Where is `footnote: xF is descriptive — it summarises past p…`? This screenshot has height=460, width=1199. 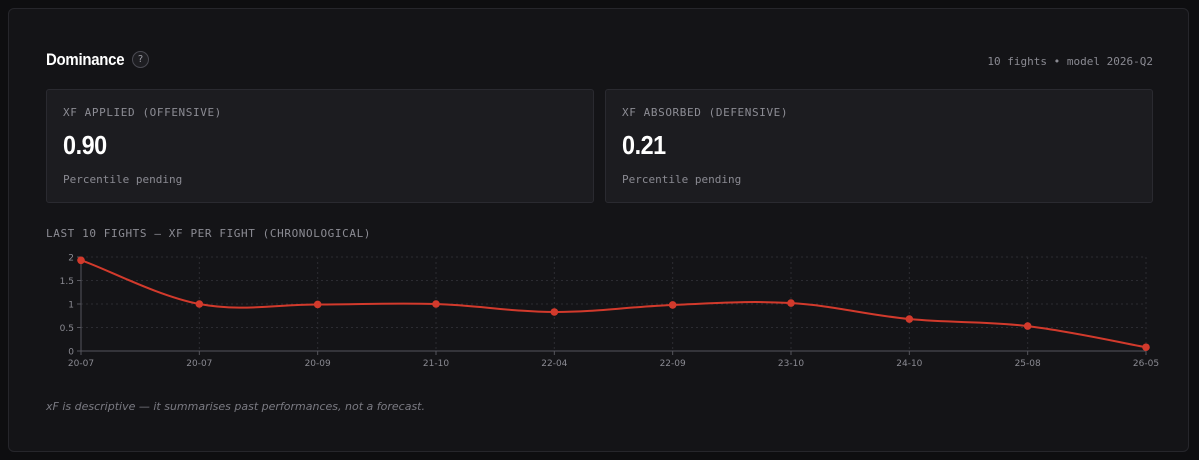
footnote: xF is descriptive — it summarises past p… is located at coordinates (235, 406).